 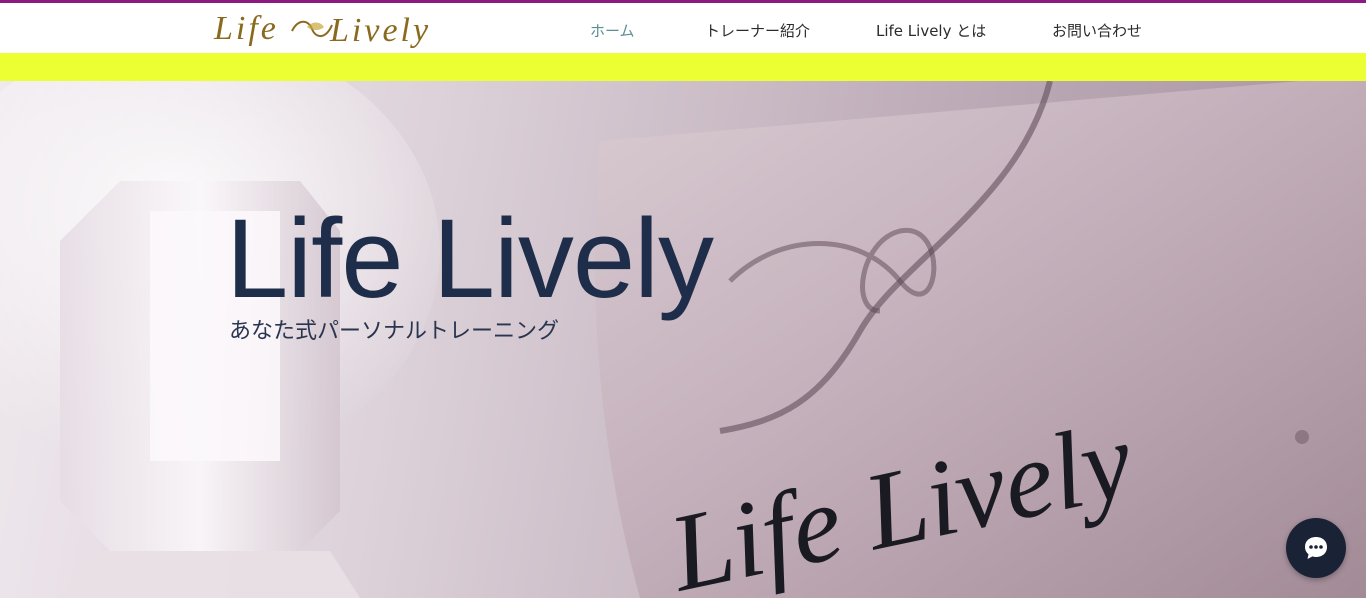 I want to click on chat-bubble-icon, so click(x=1316, y=548).